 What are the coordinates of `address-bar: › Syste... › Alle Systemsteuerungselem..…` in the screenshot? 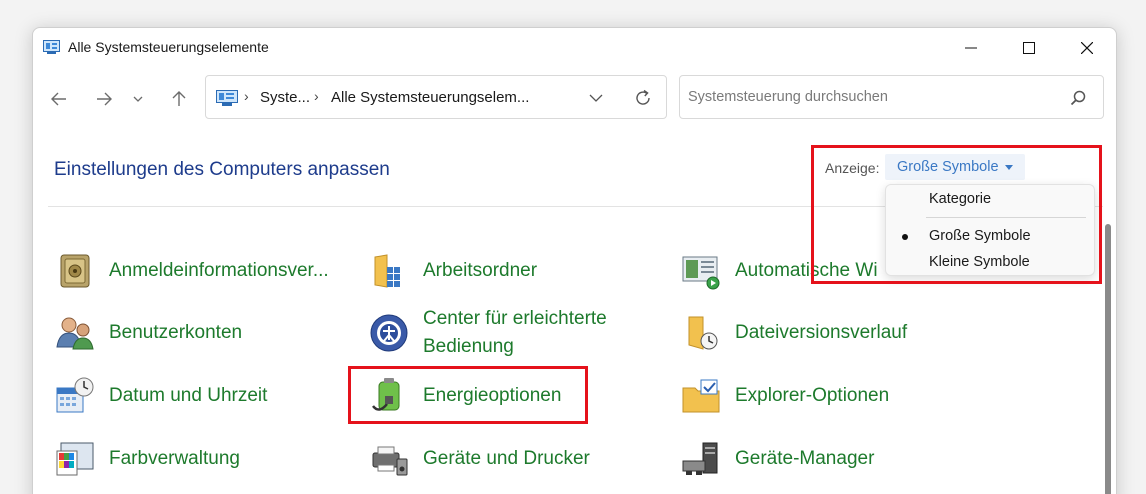 It's located at (436, 97).